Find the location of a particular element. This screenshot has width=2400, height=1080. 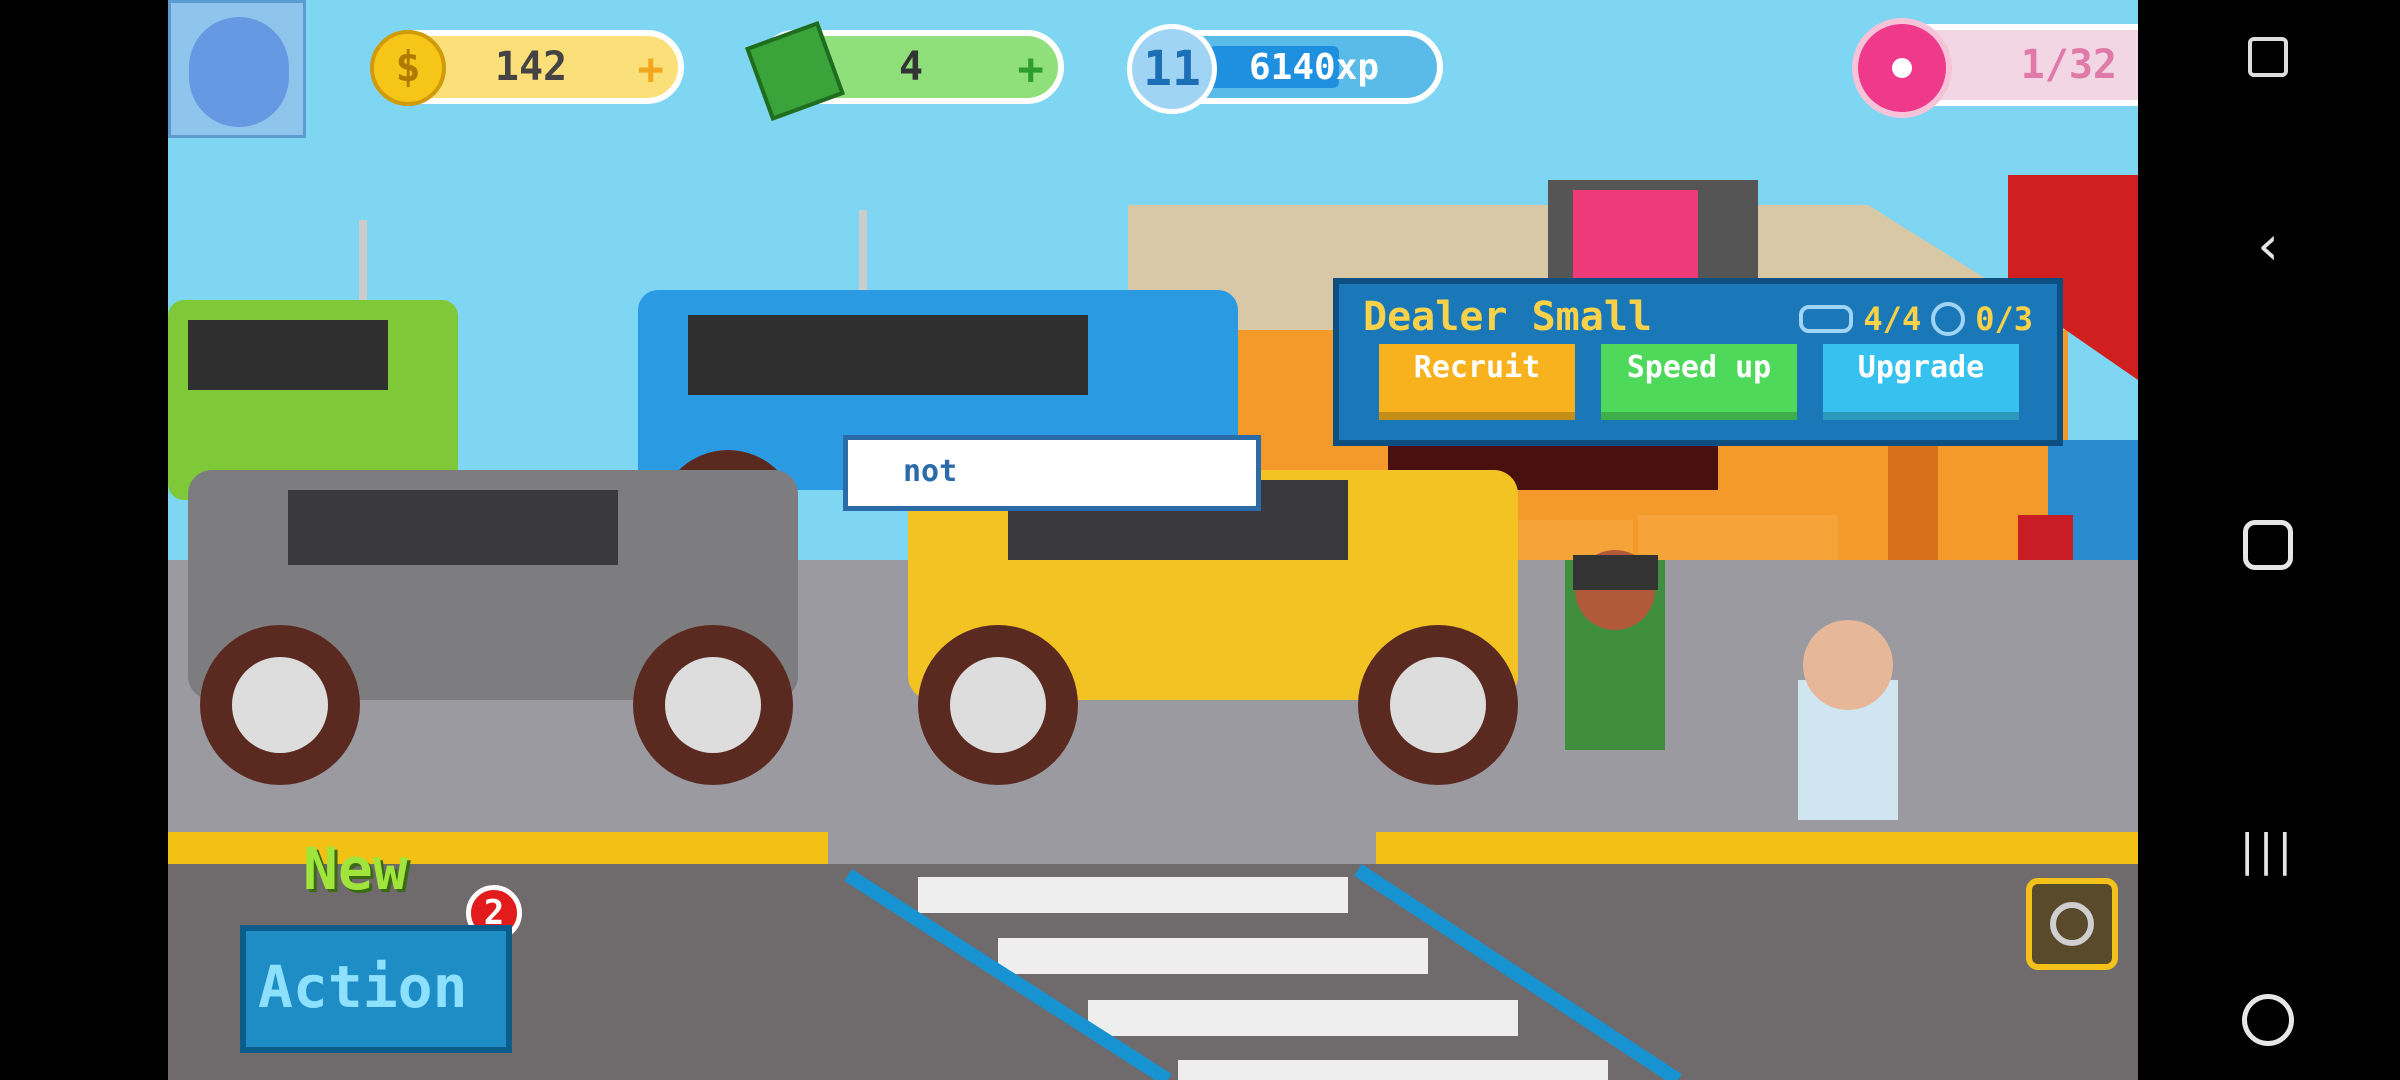

dealer-stats: 4/4 0/3 is located at coordinates (1916, 319).